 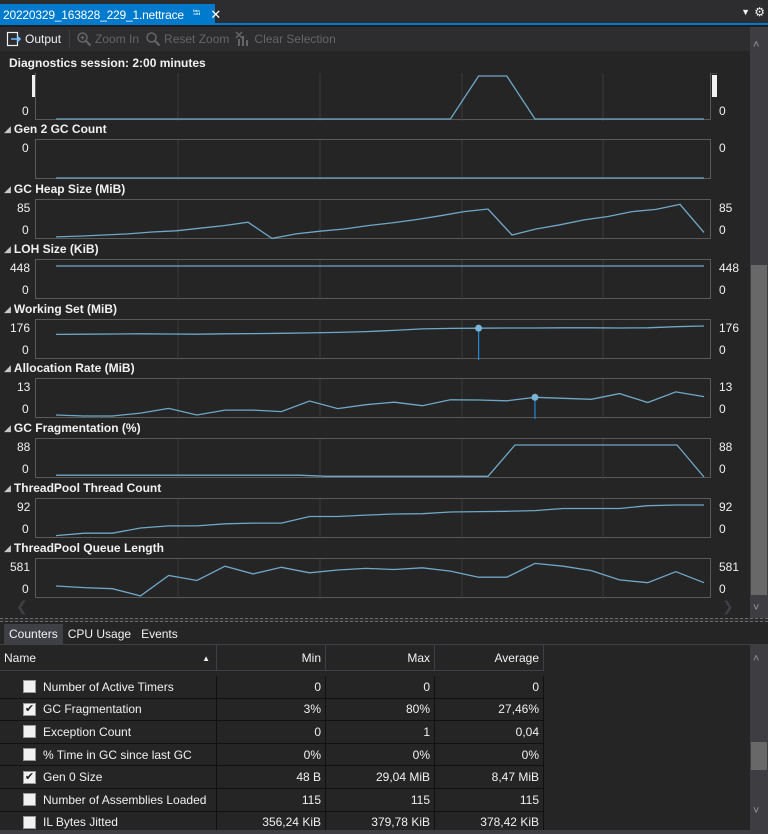 I want to click on chart-title-label: Allocation Rate (MiB), so click(x=74, y=368).